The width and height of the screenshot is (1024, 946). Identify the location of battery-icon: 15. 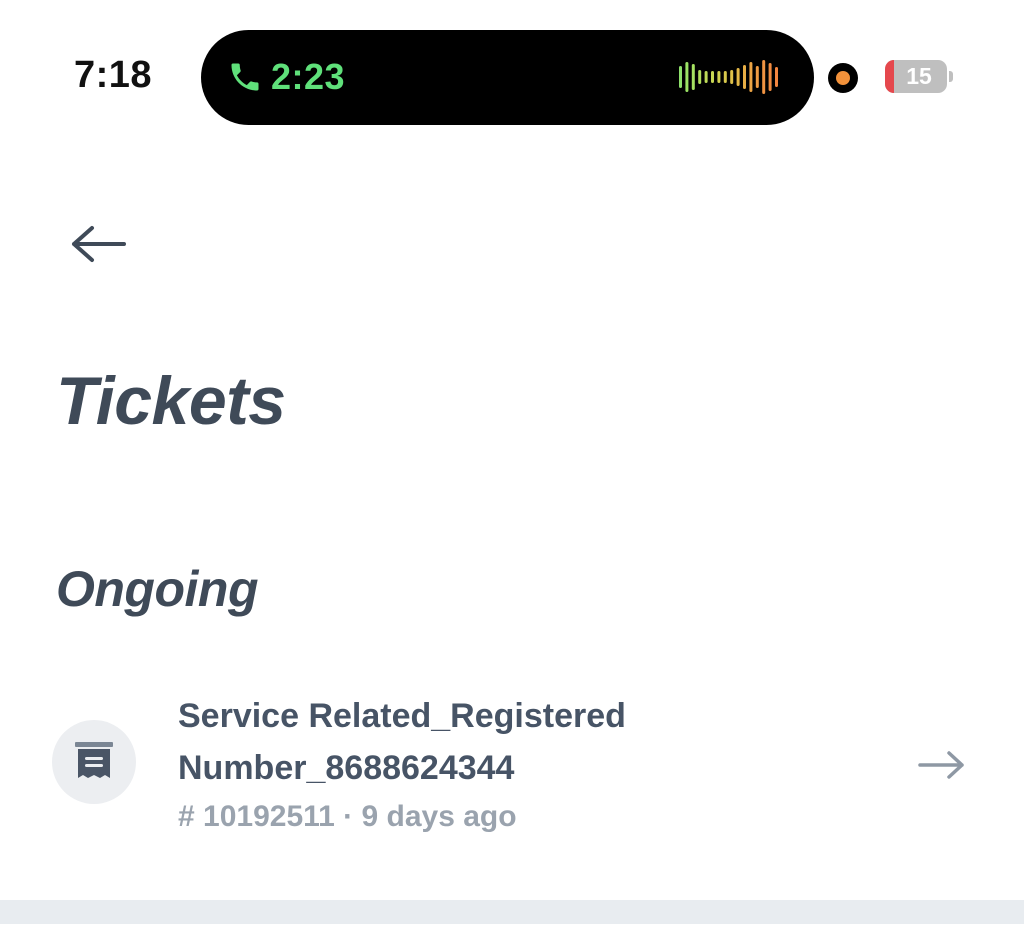
(916, 76).